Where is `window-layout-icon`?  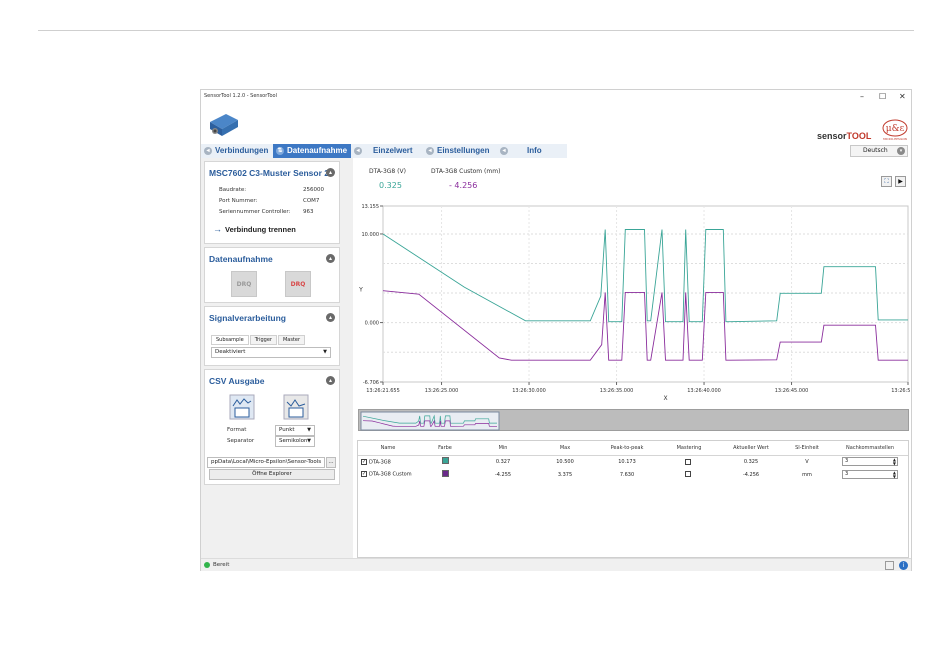 window-layout-icon is located at coordinates (889, 565).